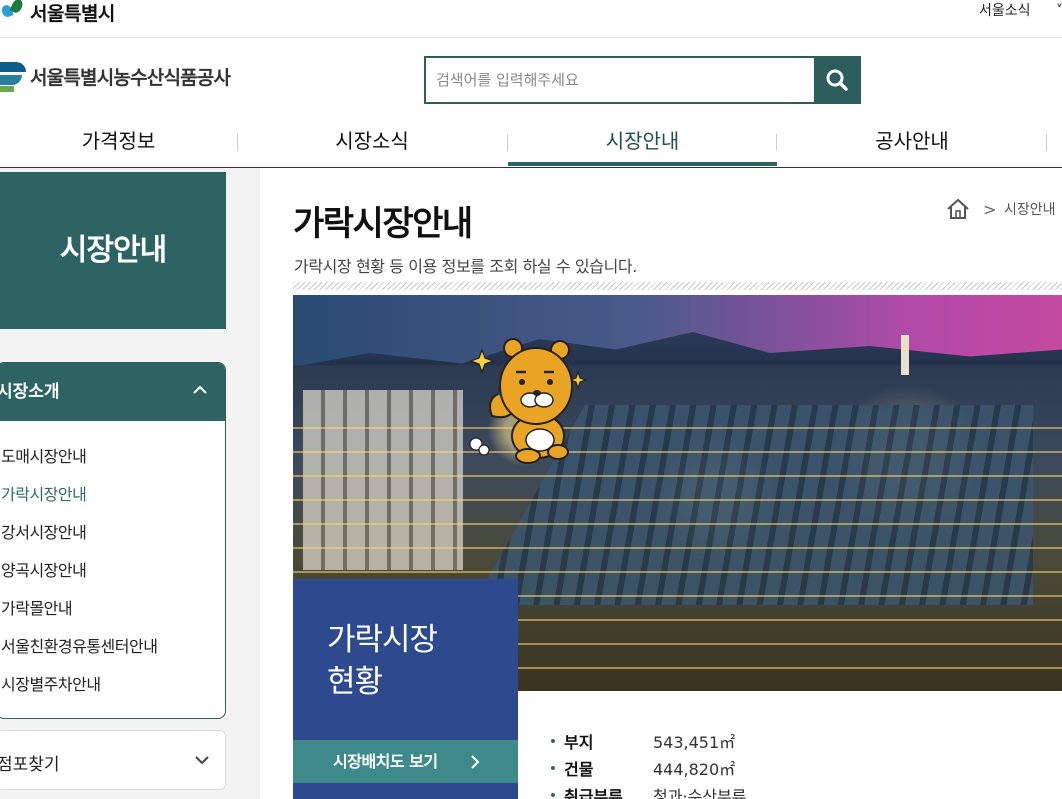  I want to click on search-input, so click(620, 80).